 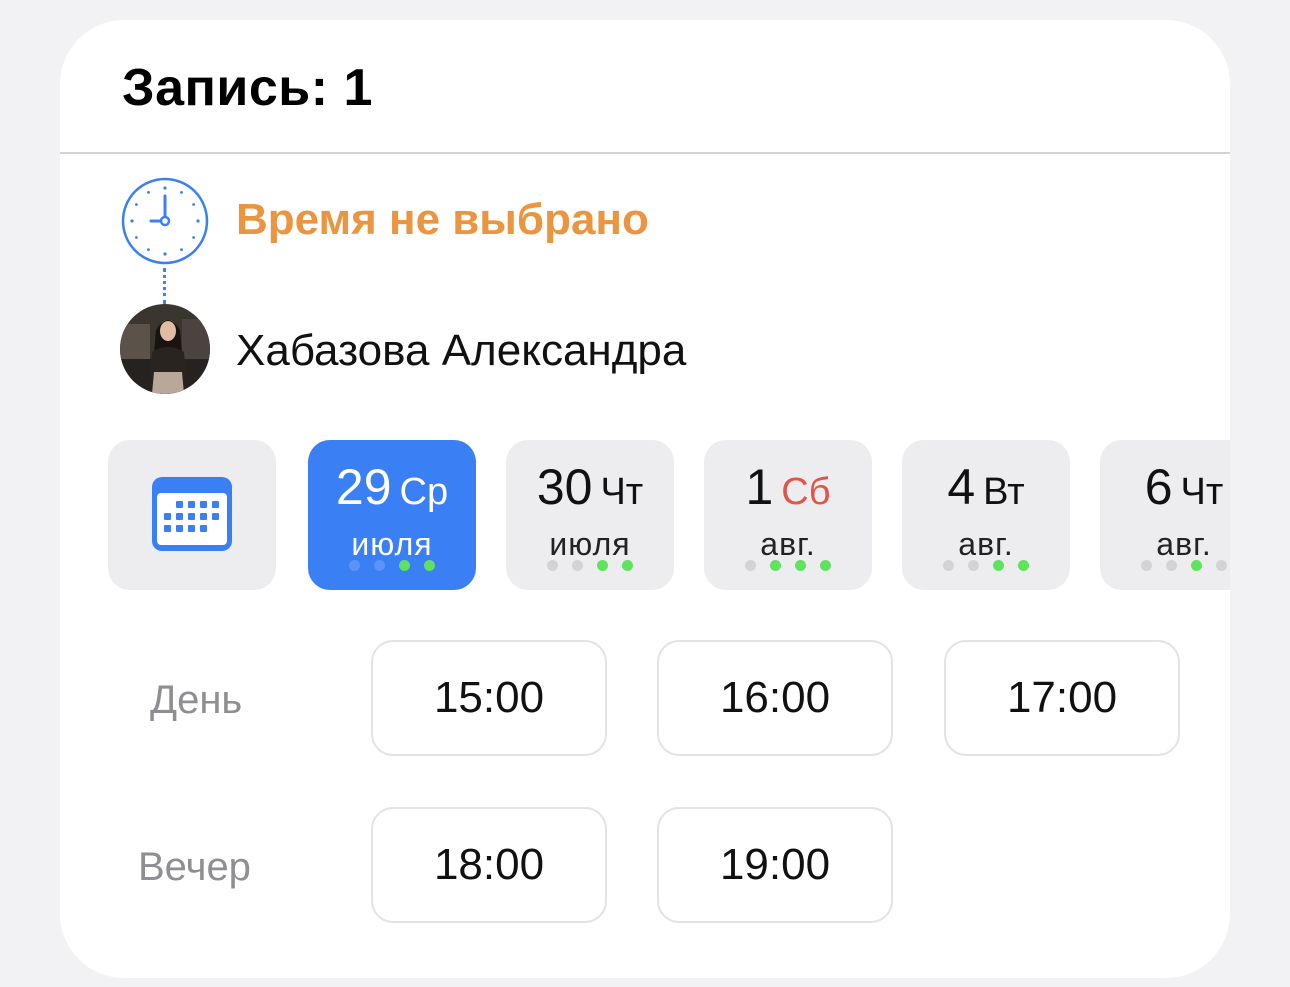 I want to click on calendar-icon, so click(x=192, y=514).